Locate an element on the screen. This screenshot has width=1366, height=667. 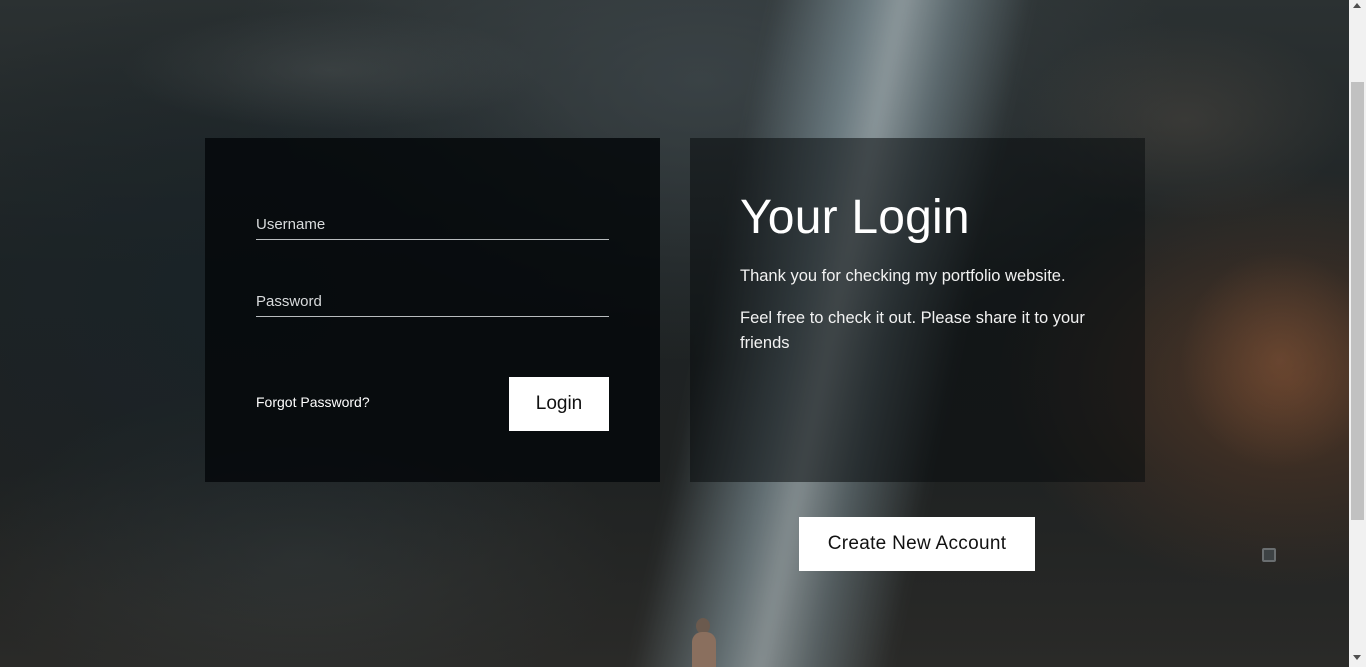
password-field-wrapper is located at coordinates (432, 297).